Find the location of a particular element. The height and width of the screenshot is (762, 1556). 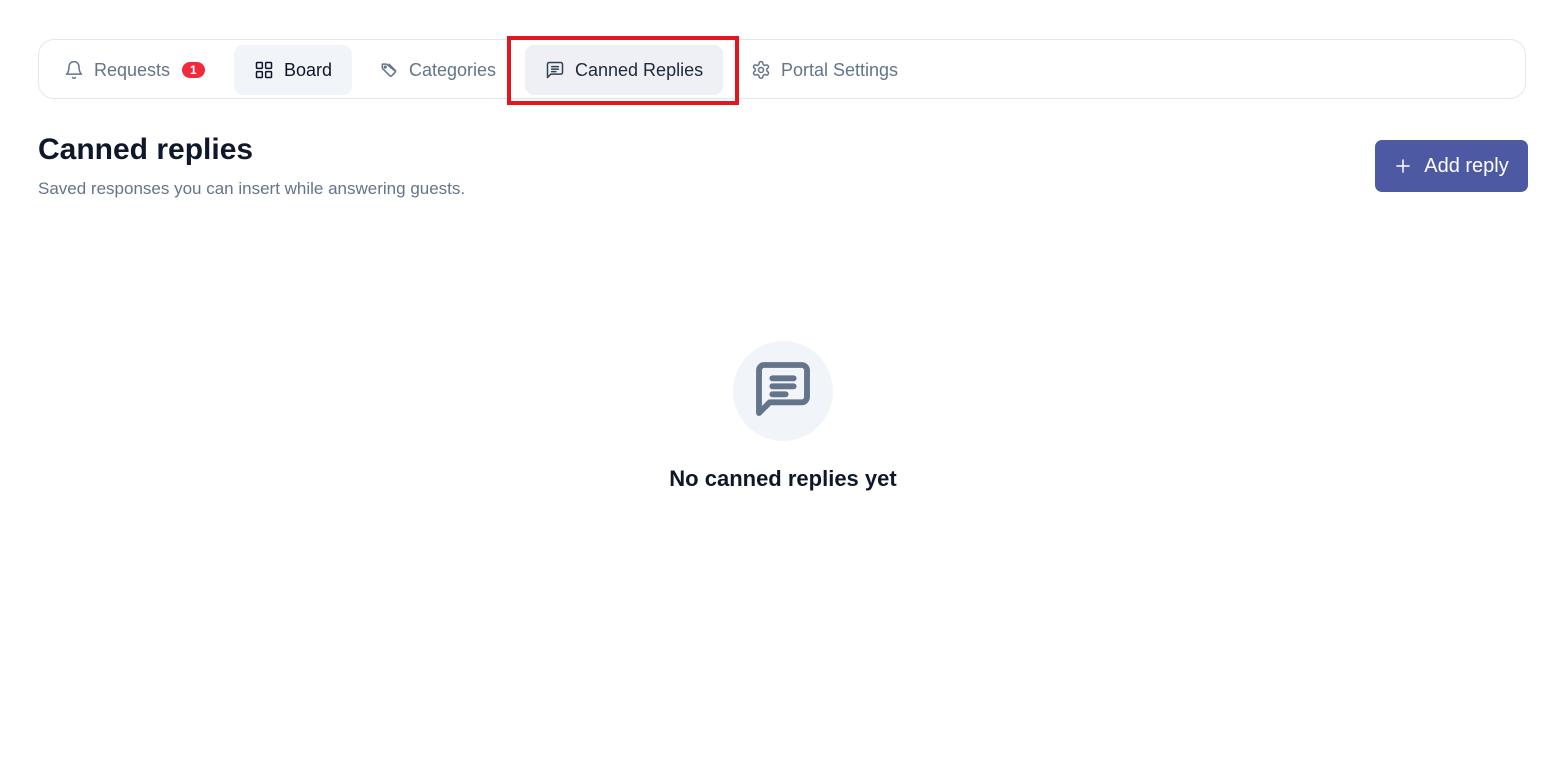

tab-categories-label: Categories is located at coordinates (453, 69).